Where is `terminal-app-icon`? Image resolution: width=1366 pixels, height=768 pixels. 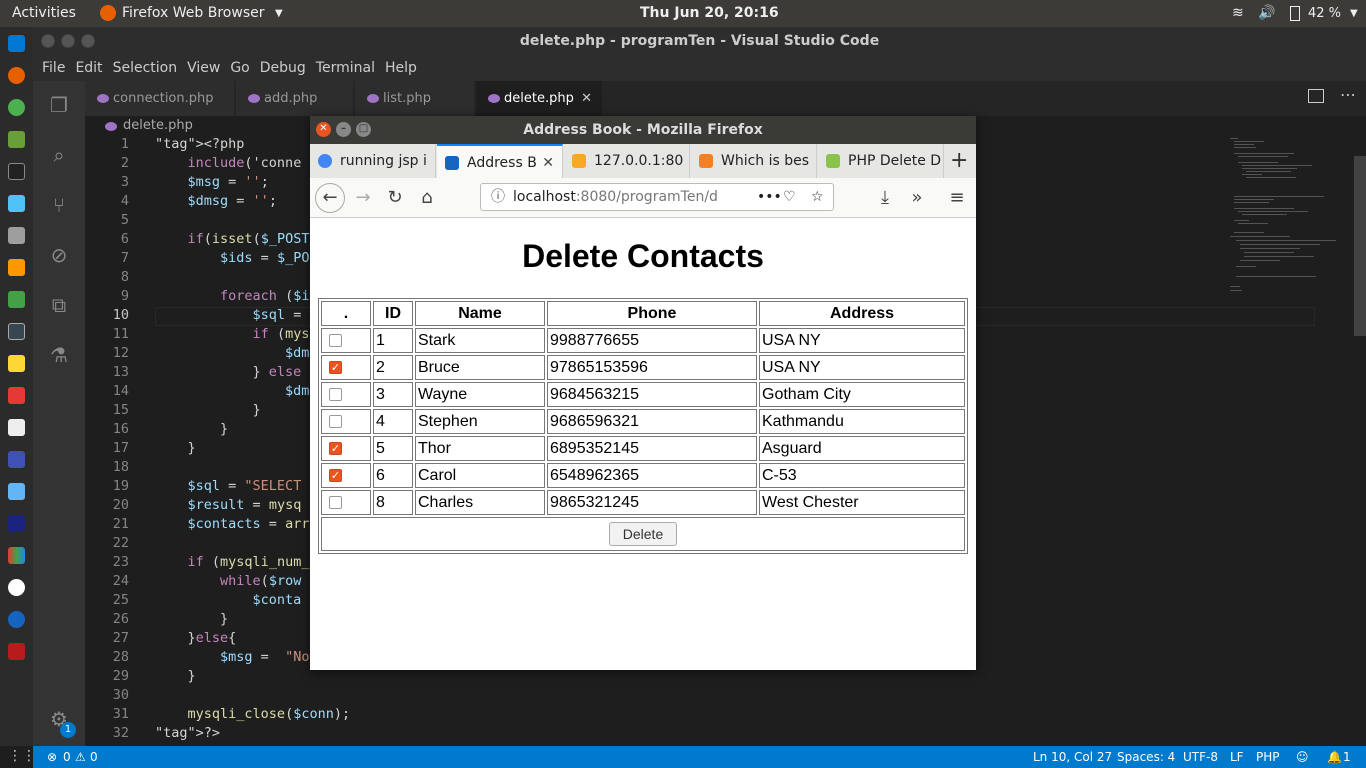 terminal-app-icon is located at coordinates (16, 171).